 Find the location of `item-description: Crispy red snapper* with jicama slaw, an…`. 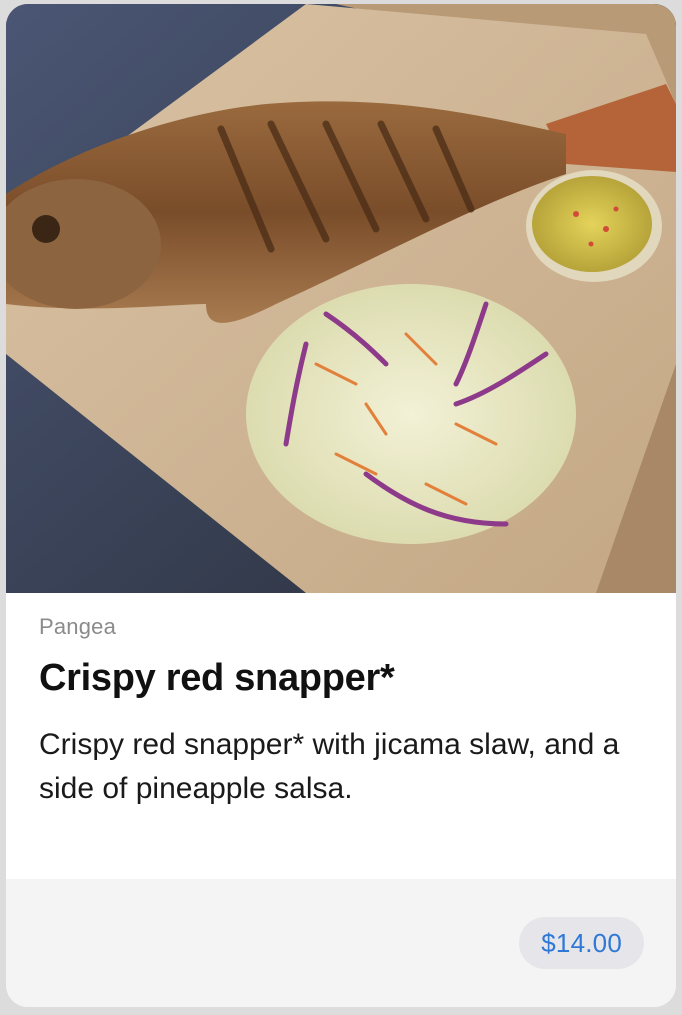

item-description: Crispy red snapper* with jicama slaw, an… is located at coordinates (329, 766).